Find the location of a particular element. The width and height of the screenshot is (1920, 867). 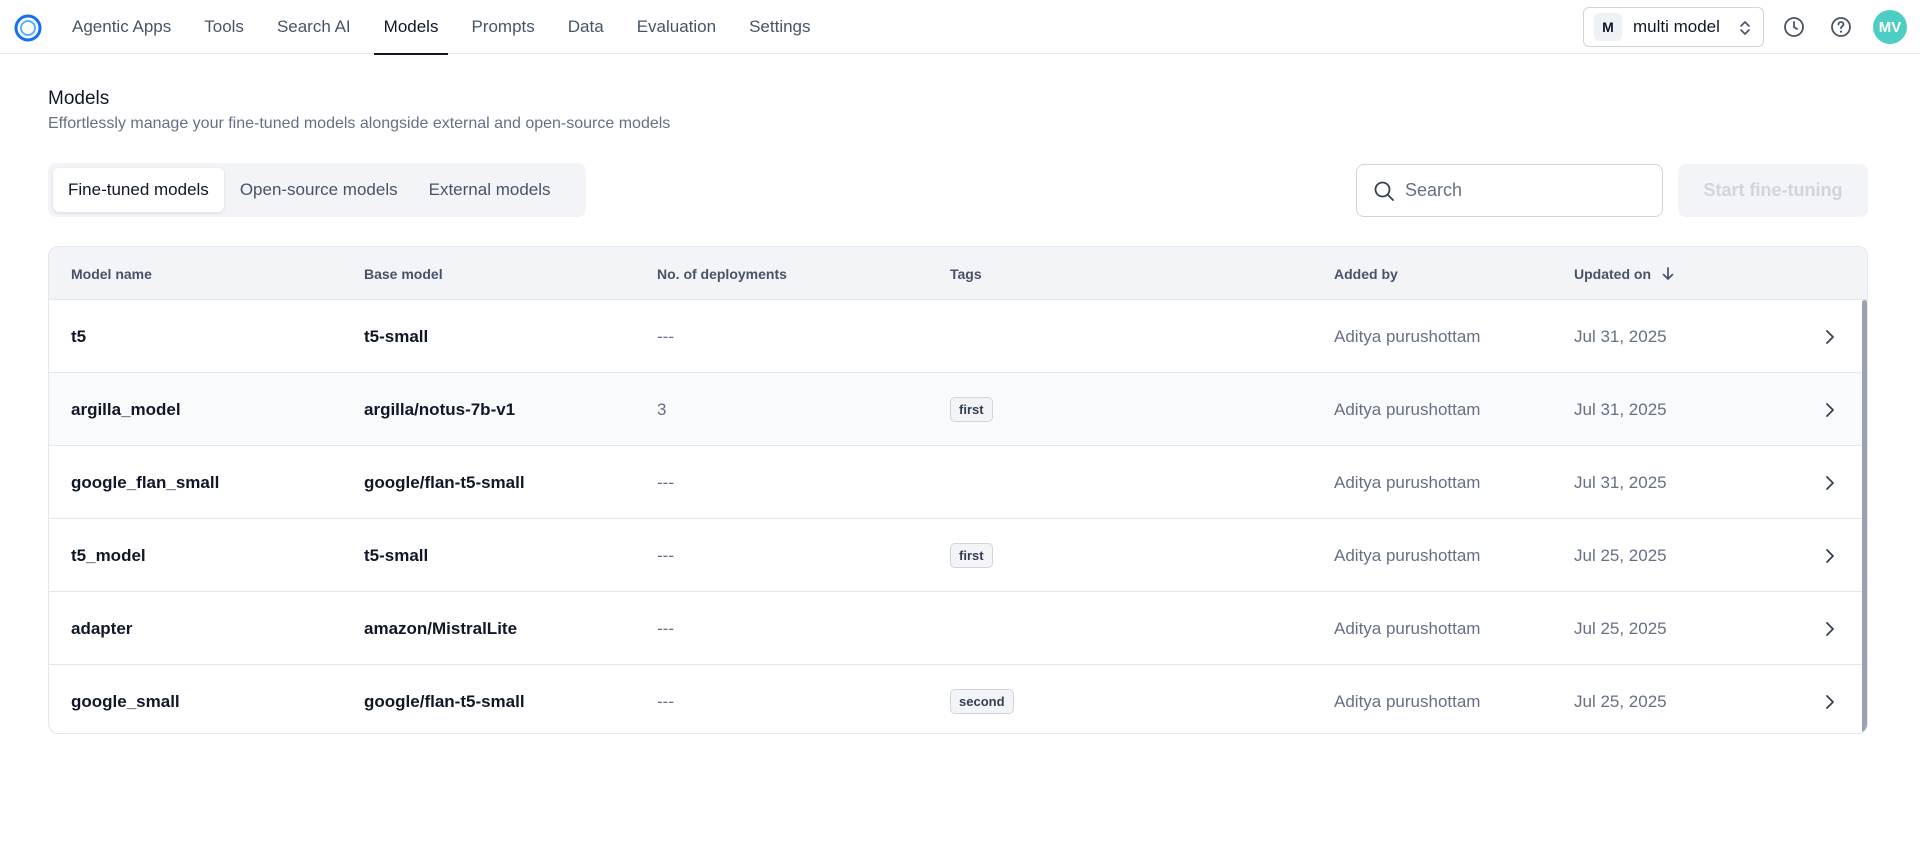

tab-open-source-models: Open-source models is located at coordinates (319, 190).